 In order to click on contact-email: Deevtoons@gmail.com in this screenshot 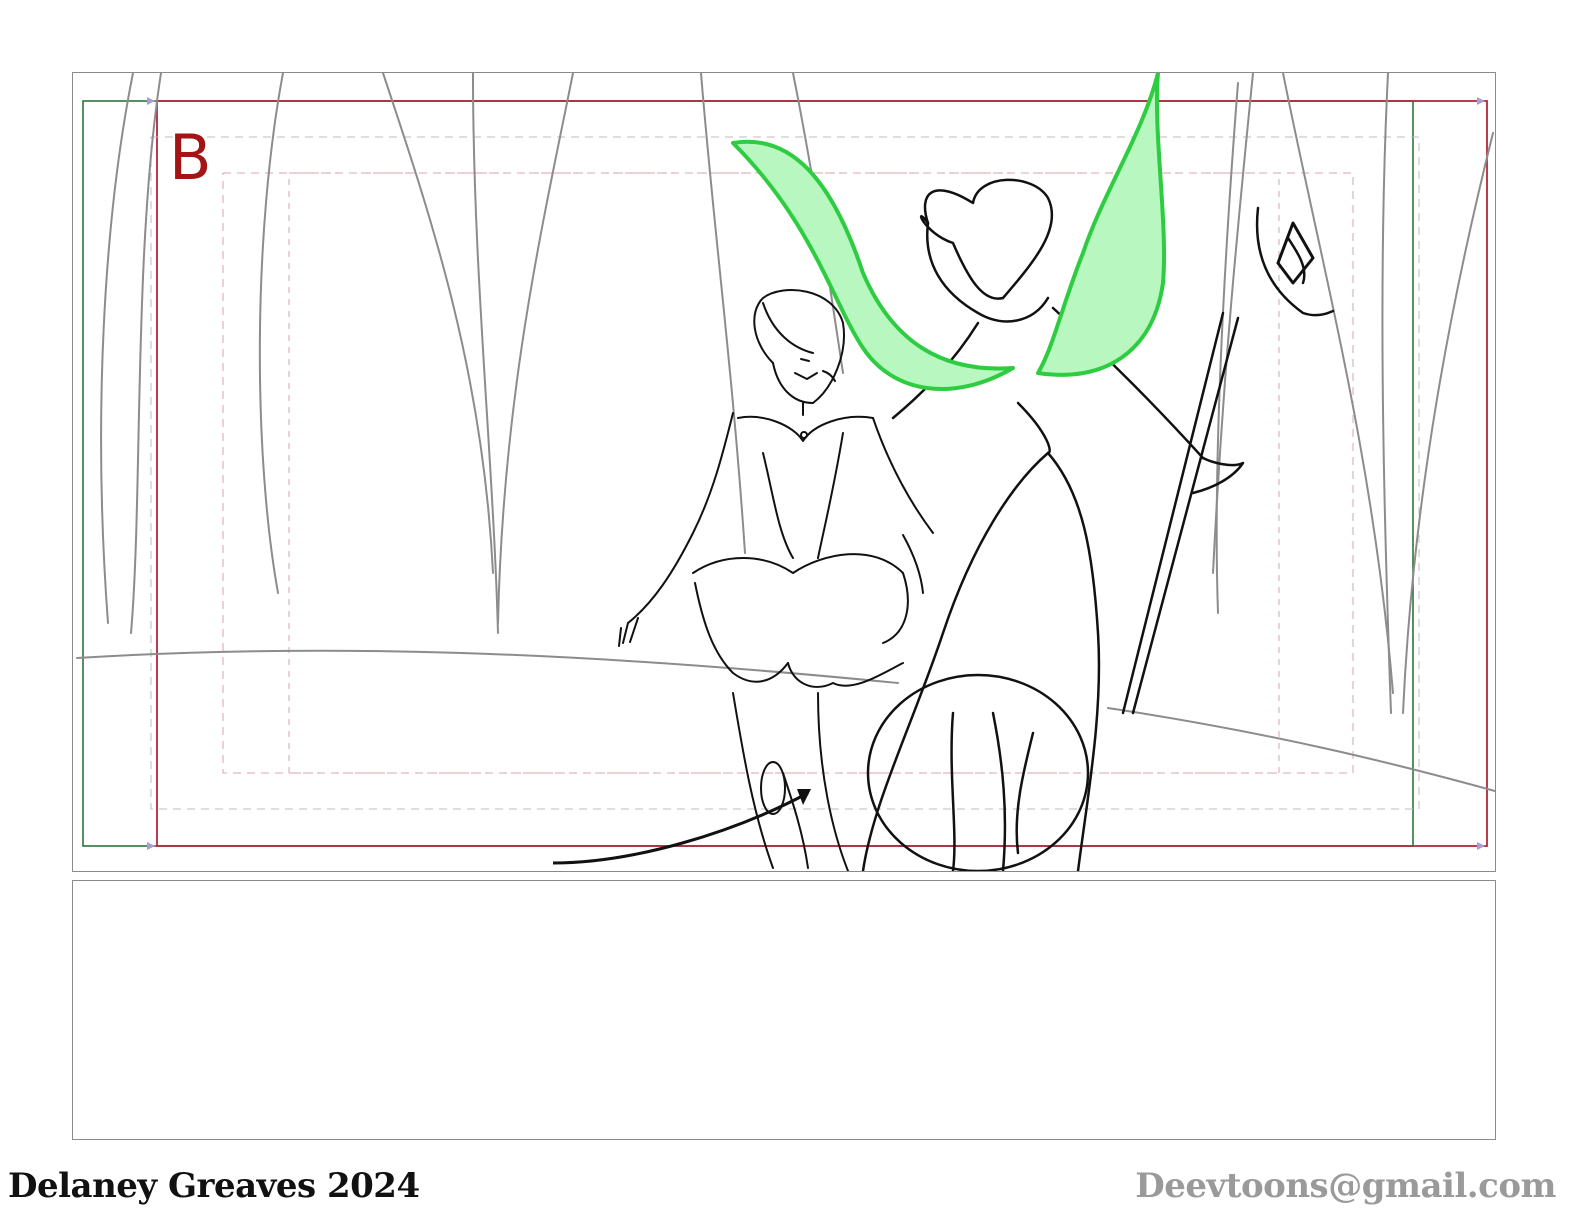, I will do `click(1345, 1186)`.